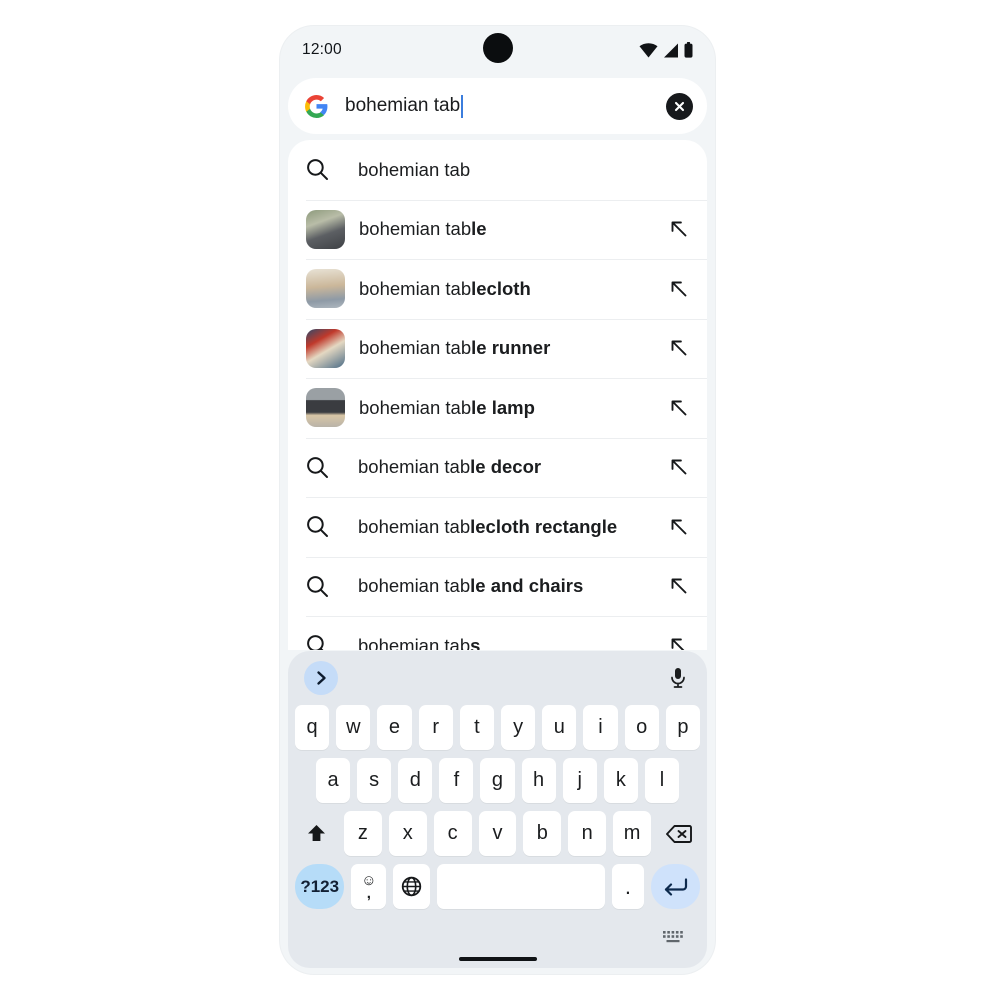 Image resolution: width=1000 pixels, height=1000 pixels. What do you see at coordinates (415, 780) in the screenshot?
I see `key-d: d` at bounding box center [415, 780].